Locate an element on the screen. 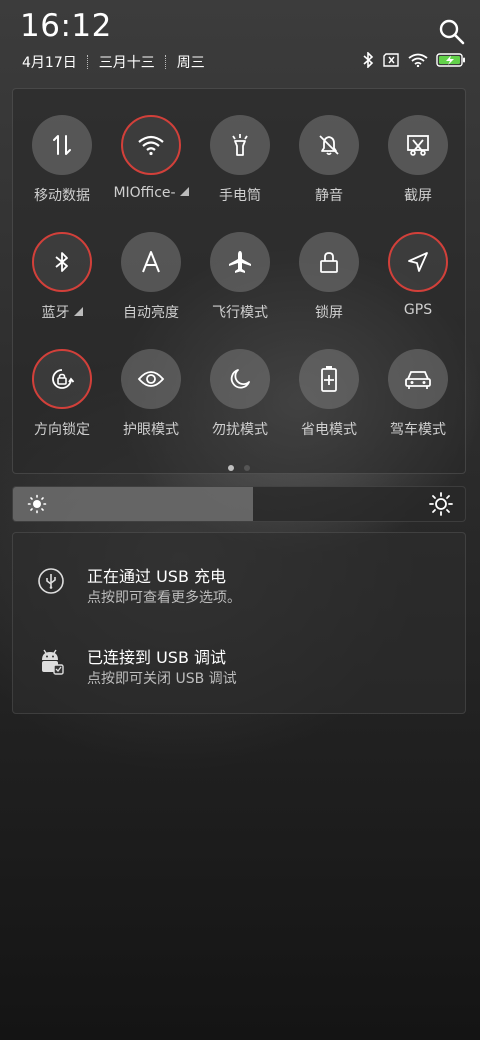 Image resolution: width=480 pixels, height=1040 pixels. tile-label: MIOffice- is located at coordinates (144, 193).